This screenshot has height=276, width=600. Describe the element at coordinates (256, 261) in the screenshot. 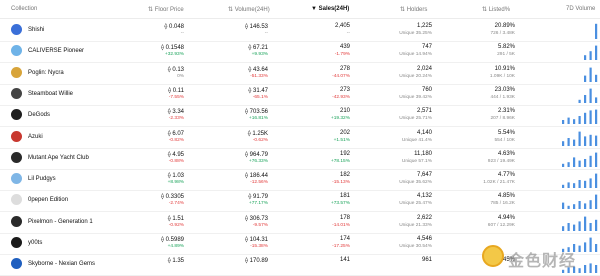

I see `volume-value: ⟠ 170.89` at that location.